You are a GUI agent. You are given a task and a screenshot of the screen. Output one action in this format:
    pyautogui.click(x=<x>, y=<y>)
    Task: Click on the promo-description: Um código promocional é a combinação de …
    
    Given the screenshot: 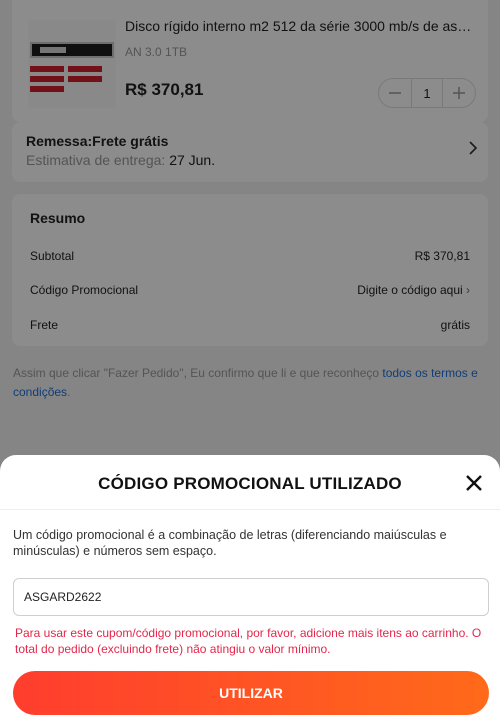 What is the action you would take?
    pyautogui.click(x=230, y=543)
    